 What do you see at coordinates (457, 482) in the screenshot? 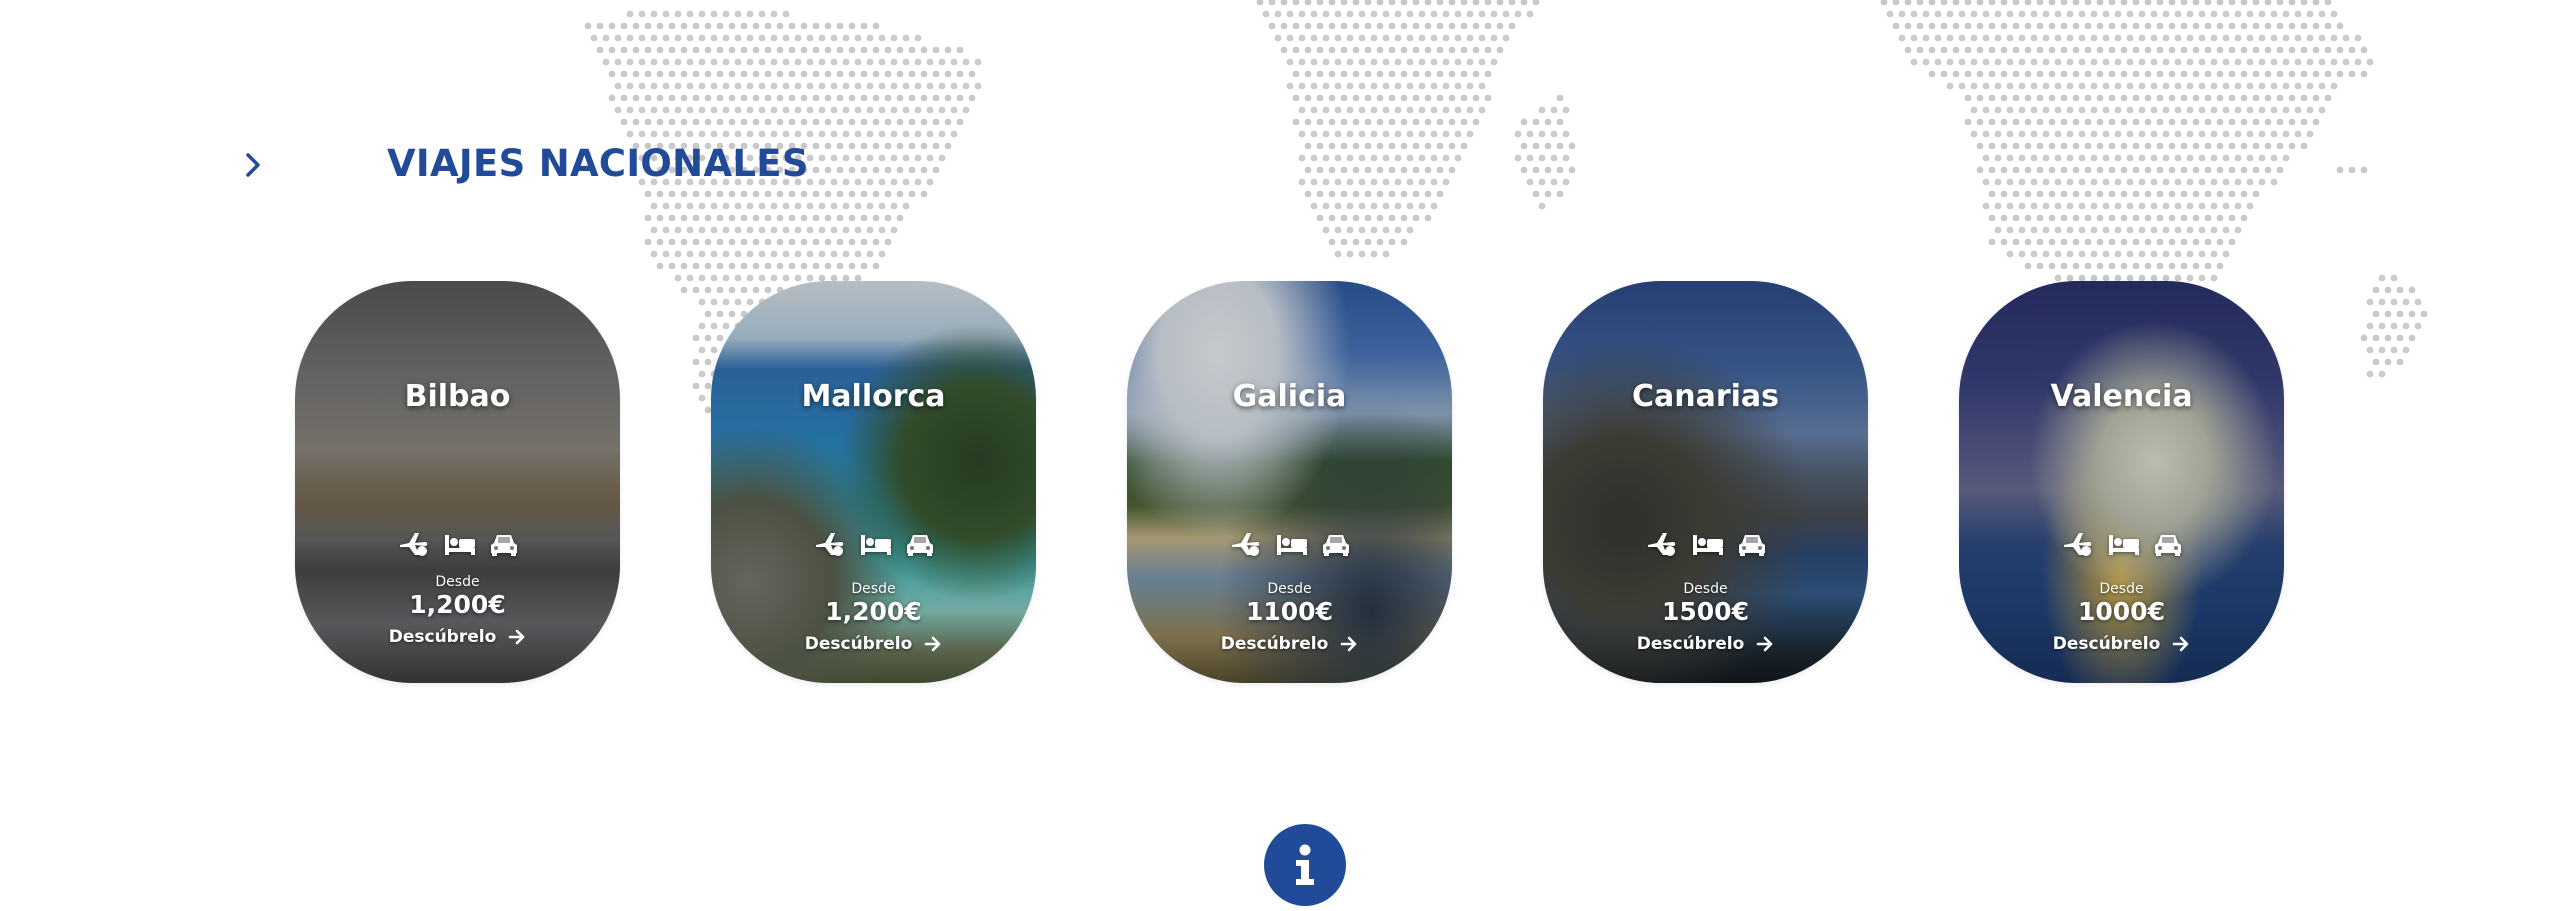
I see `card-bilbao: Bilbao Desde 1,200€ Descúbrelo` at bounding box center [457, 482].